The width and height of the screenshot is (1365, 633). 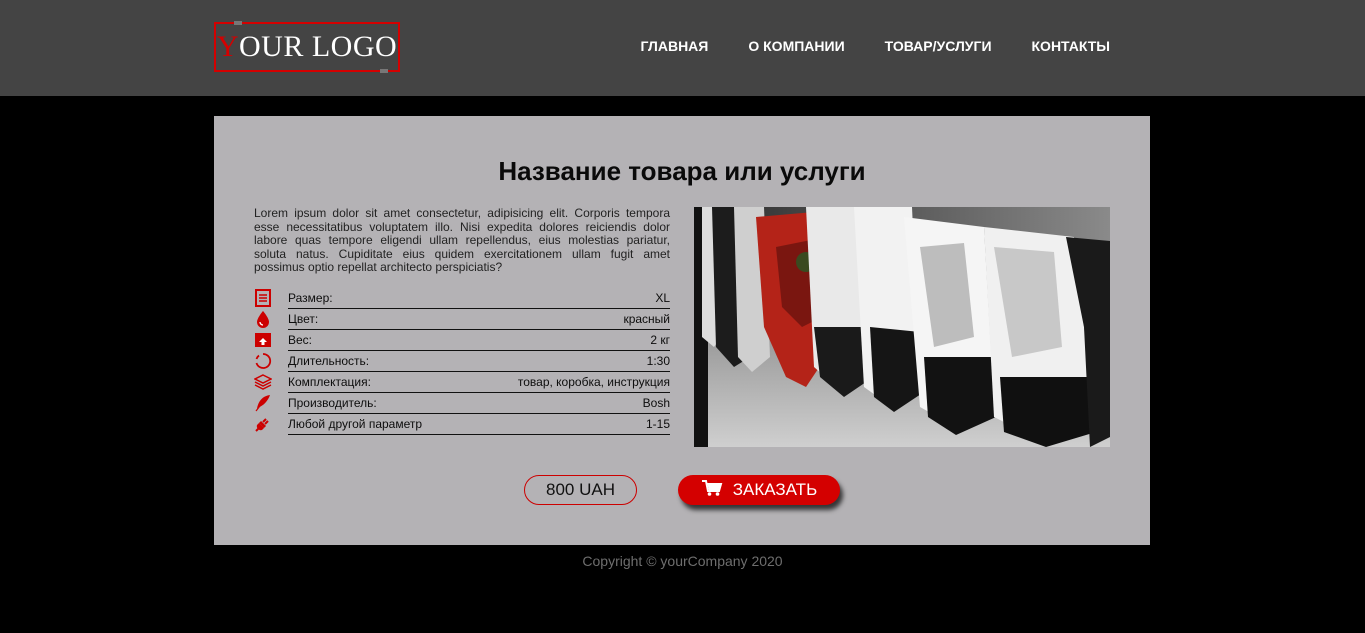 I want to click on cart-icon, so click(x=712, y=490).